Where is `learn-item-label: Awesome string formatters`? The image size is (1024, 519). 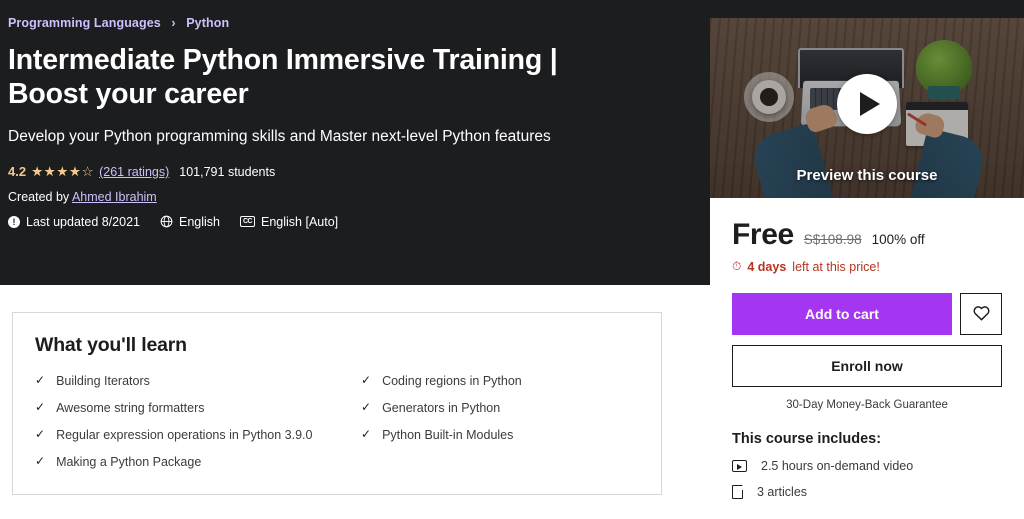 learn-item-label: Awesome string formatters is located at coordinates (130, 408).